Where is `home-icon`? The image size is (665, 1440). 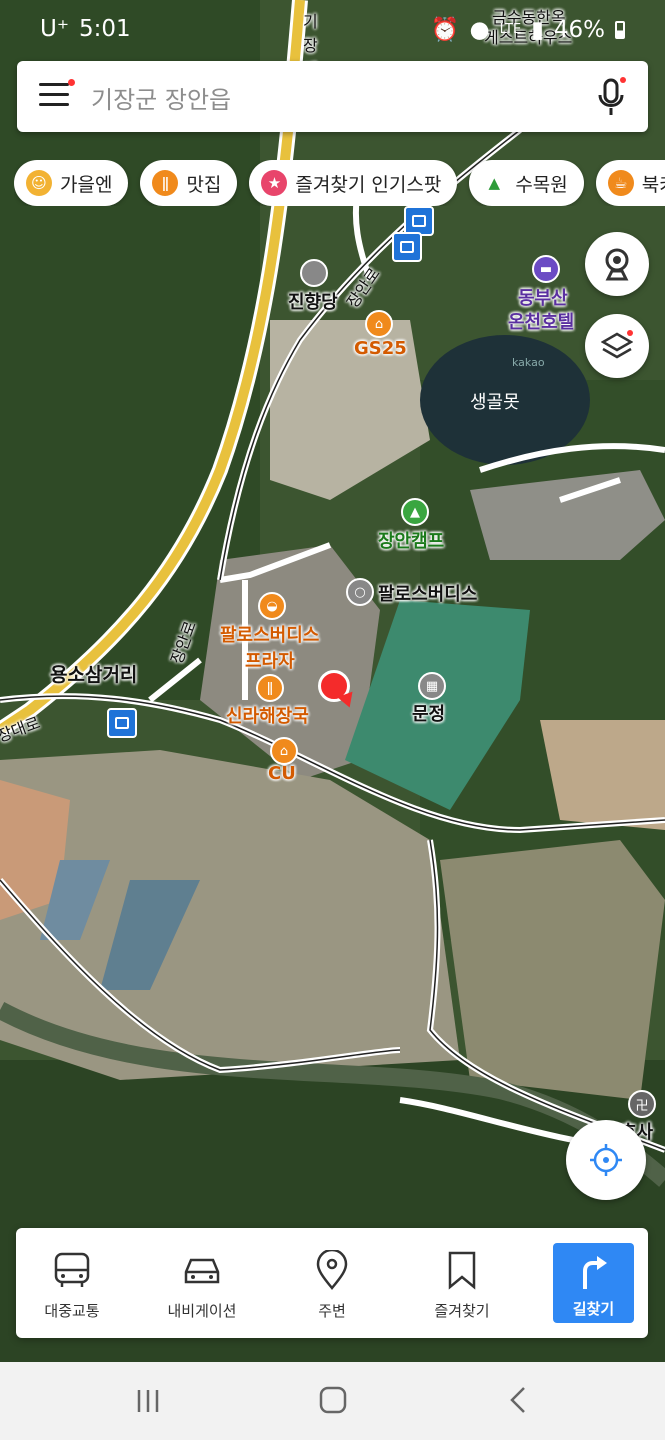 home-icon is located at coordinates (333, 1400).